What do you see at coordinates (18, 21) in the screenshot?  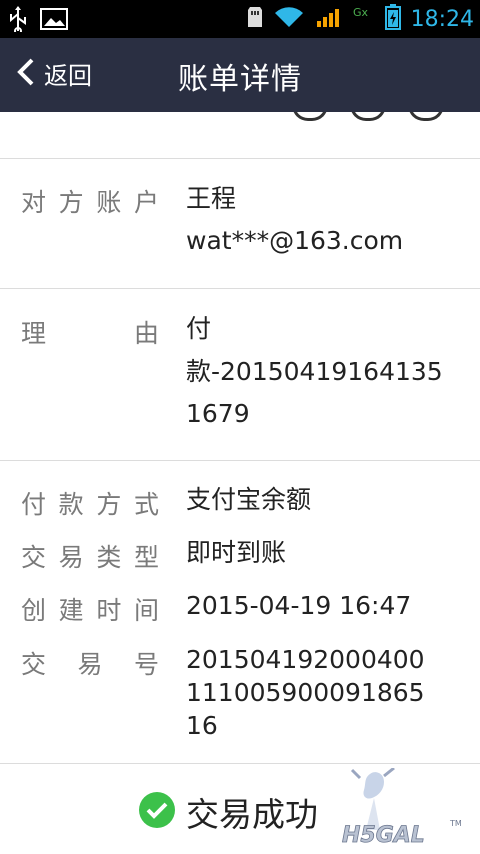 I see `usb-icon` at bounding box center [18, 21].